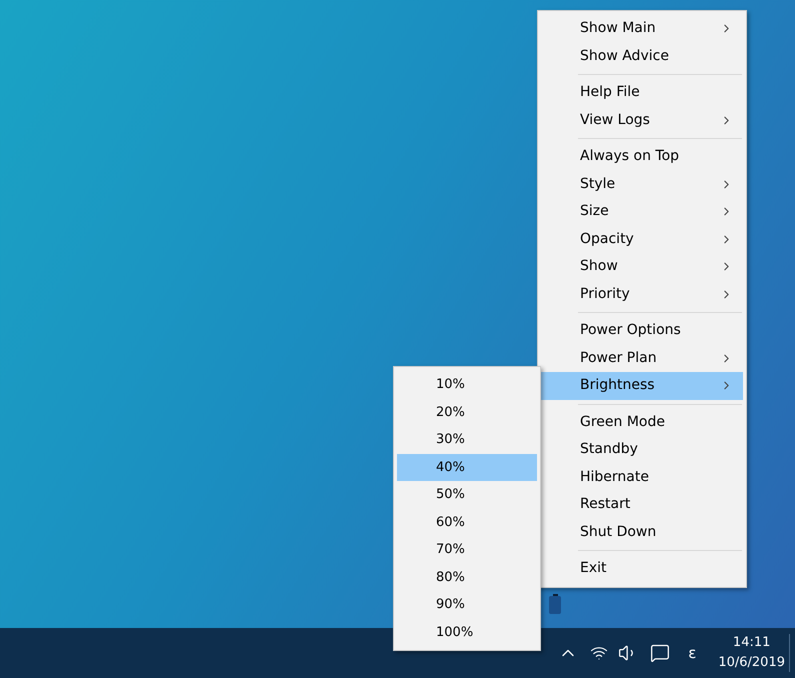 The width and height of the screenshot is (795, 678). I want to click on menu-item: Priority, so click(642, 294).